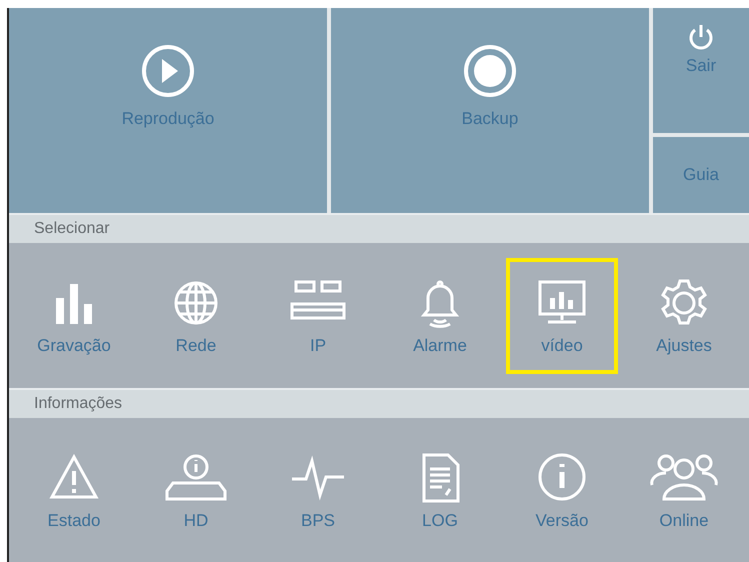  What do you see at coordinates (490, 119) in the screenshot?
I see `tile-label: Backup` at bounding box center [490, 119].